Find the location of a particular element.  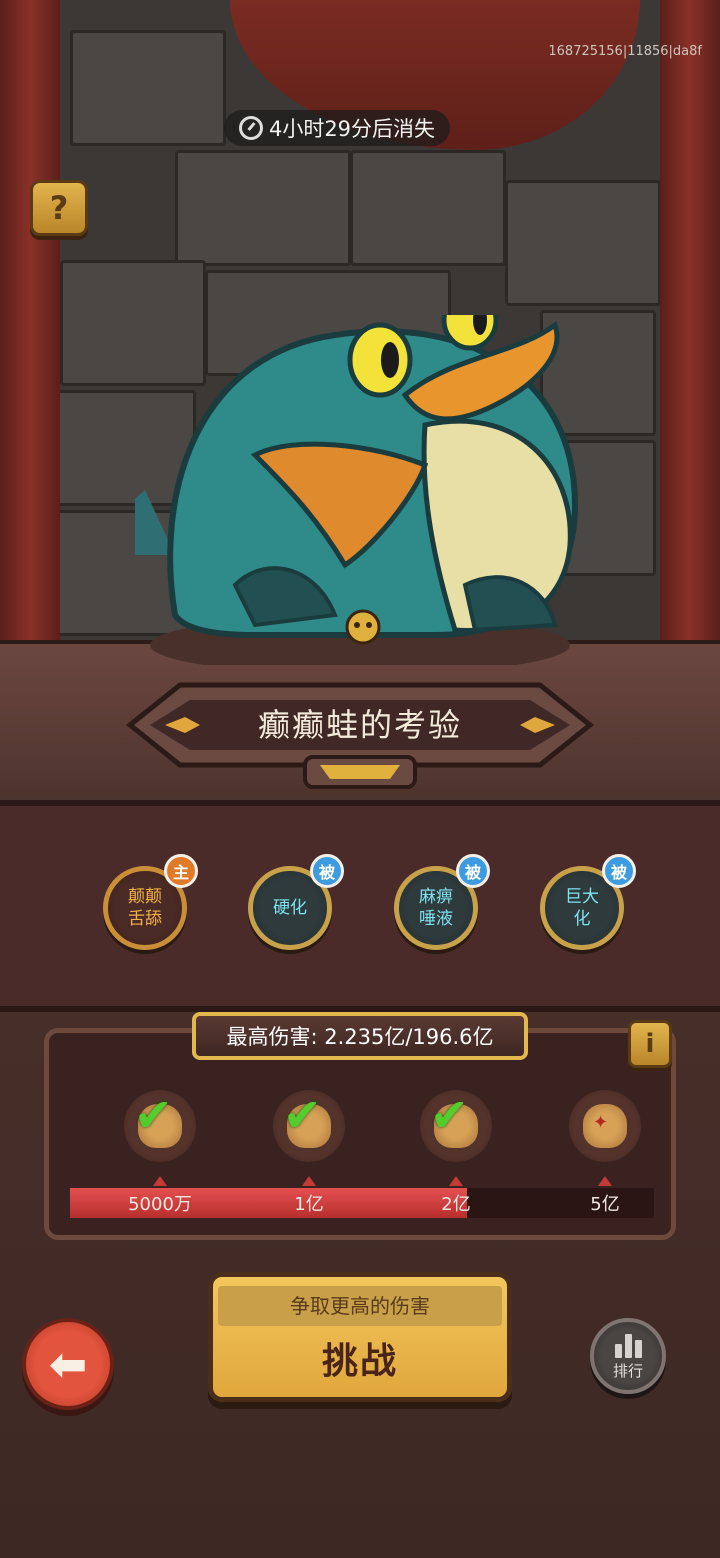

threshold-label: 5亿 is located at coordinates (605, 1204).